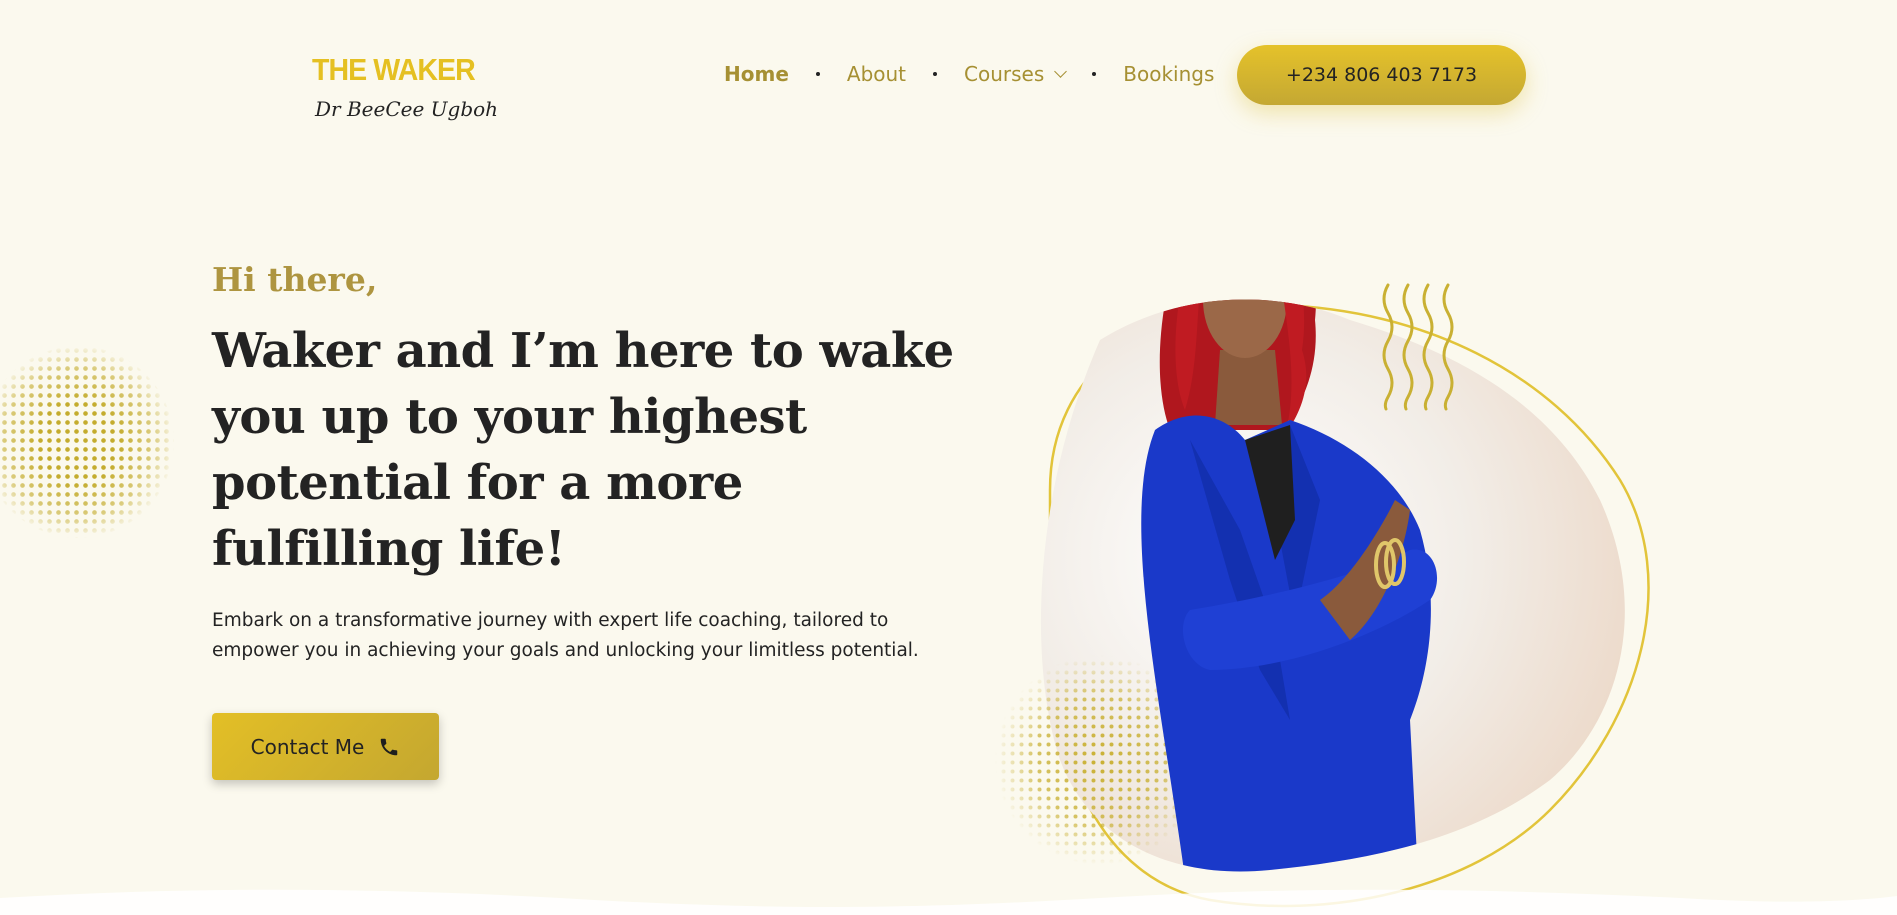  What do you see at coordinates (87, 442) in the screenshot?
I see `halftone-dots-decoration` at bounding box center [87, 442].